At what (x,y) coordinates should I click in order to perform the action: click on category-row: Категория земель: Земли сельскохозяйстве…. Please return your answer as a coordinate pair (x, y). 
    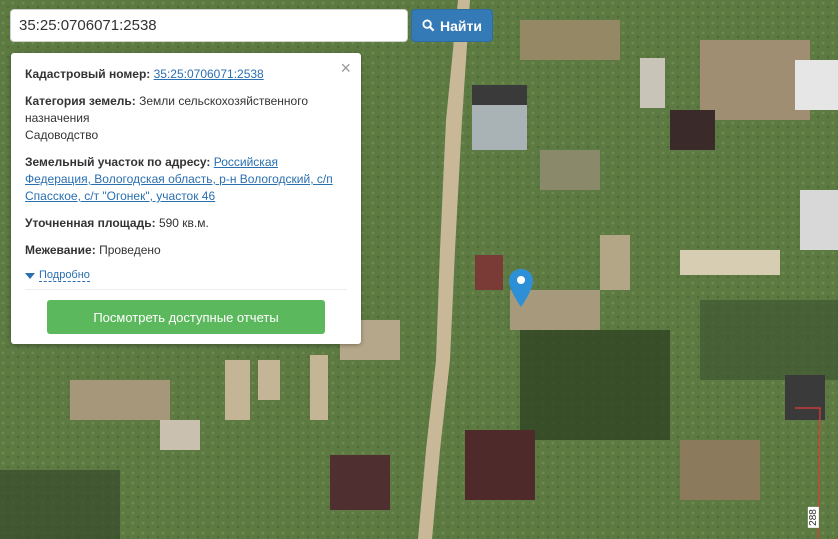
    Looking at the image, I should click on (186, 118).